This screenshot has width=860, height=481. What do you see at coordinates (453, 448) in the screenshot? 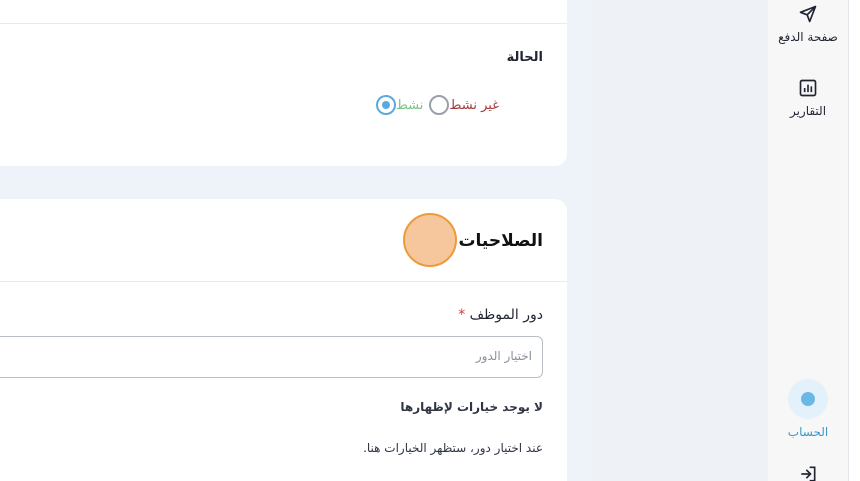
I see `empty-options-description: عند اختيار دور، ستظهر الخيارات هنا.` at bounding box center [453, 448].